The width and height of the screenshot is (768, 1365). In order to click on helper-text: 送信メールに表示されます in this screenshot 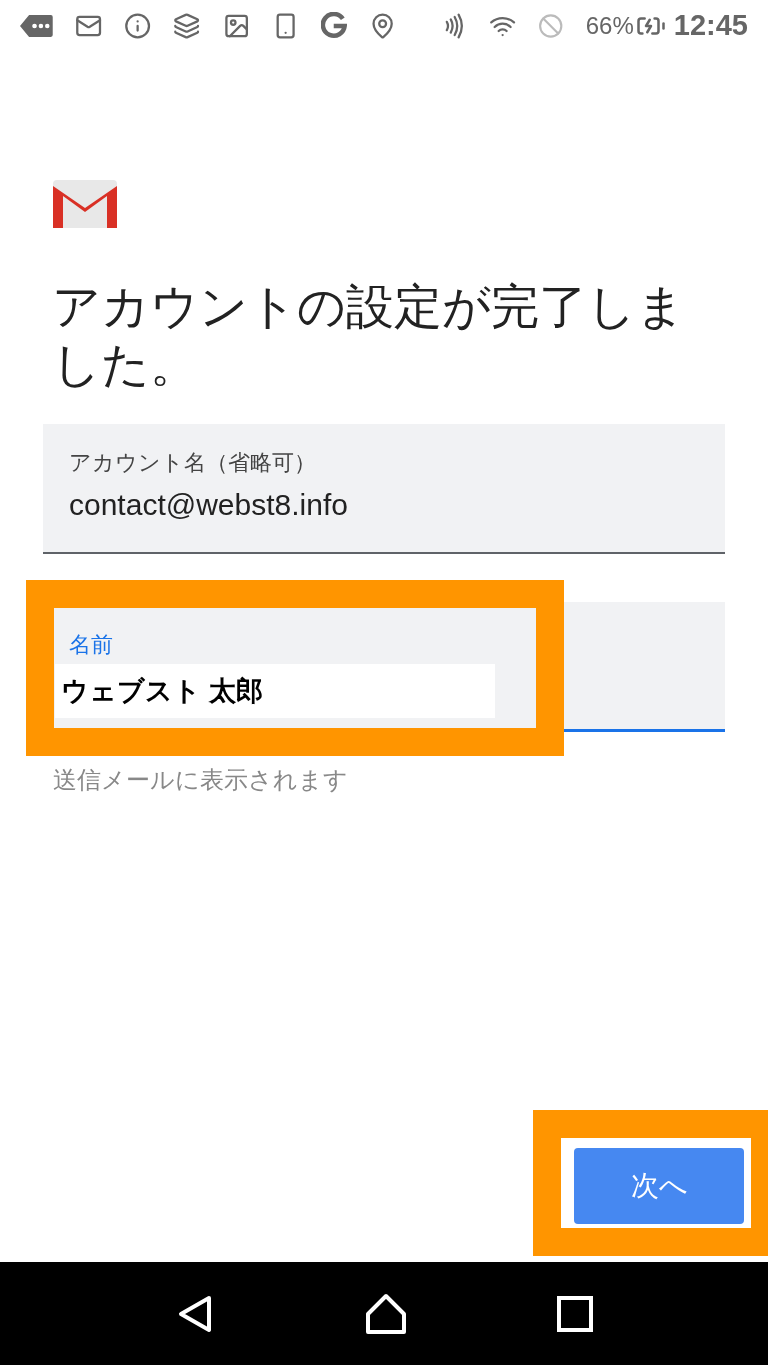, I will do `click(200, 780)`.